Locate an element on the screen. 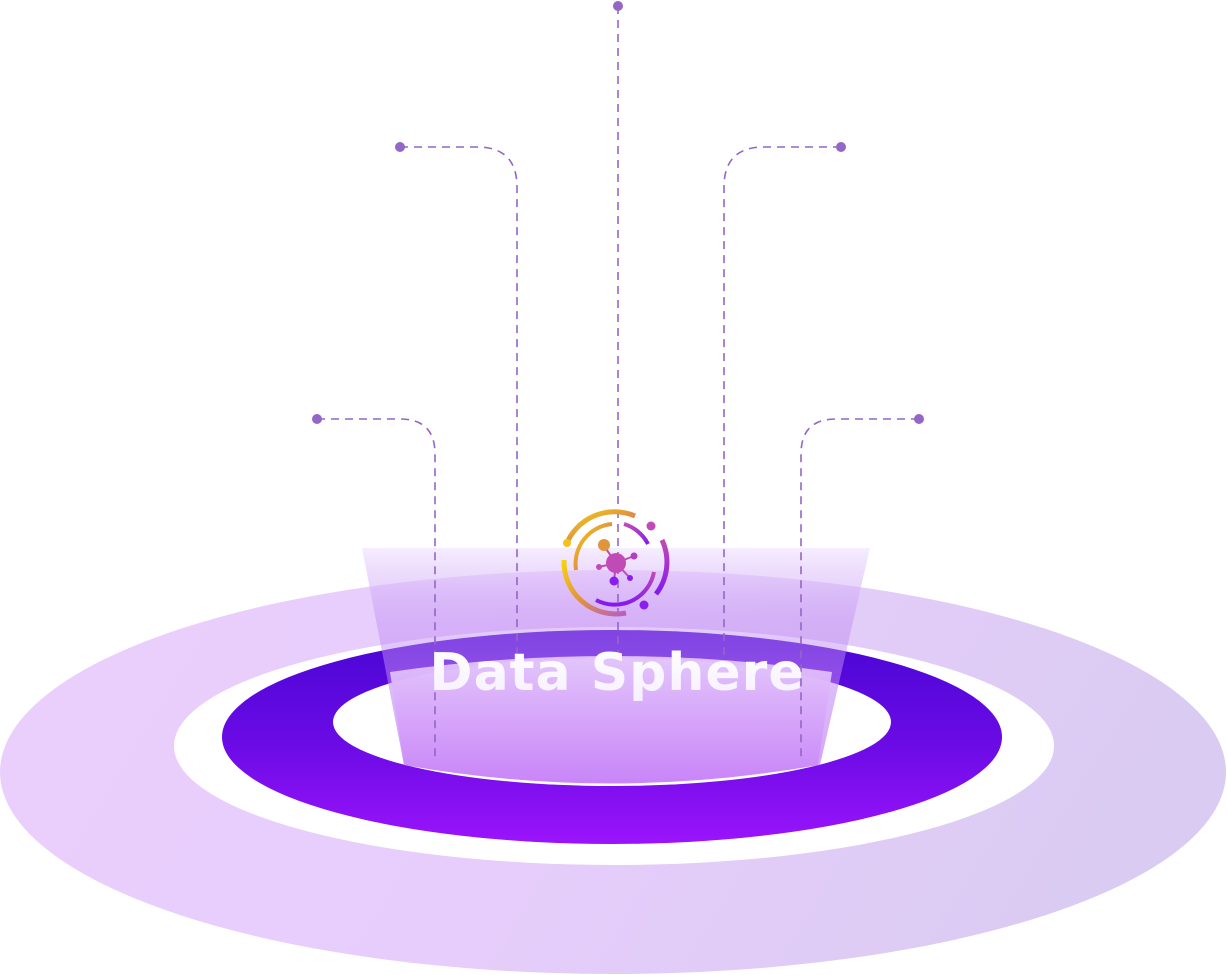  connector-node-right-lower is located at coordinates (919, 419).